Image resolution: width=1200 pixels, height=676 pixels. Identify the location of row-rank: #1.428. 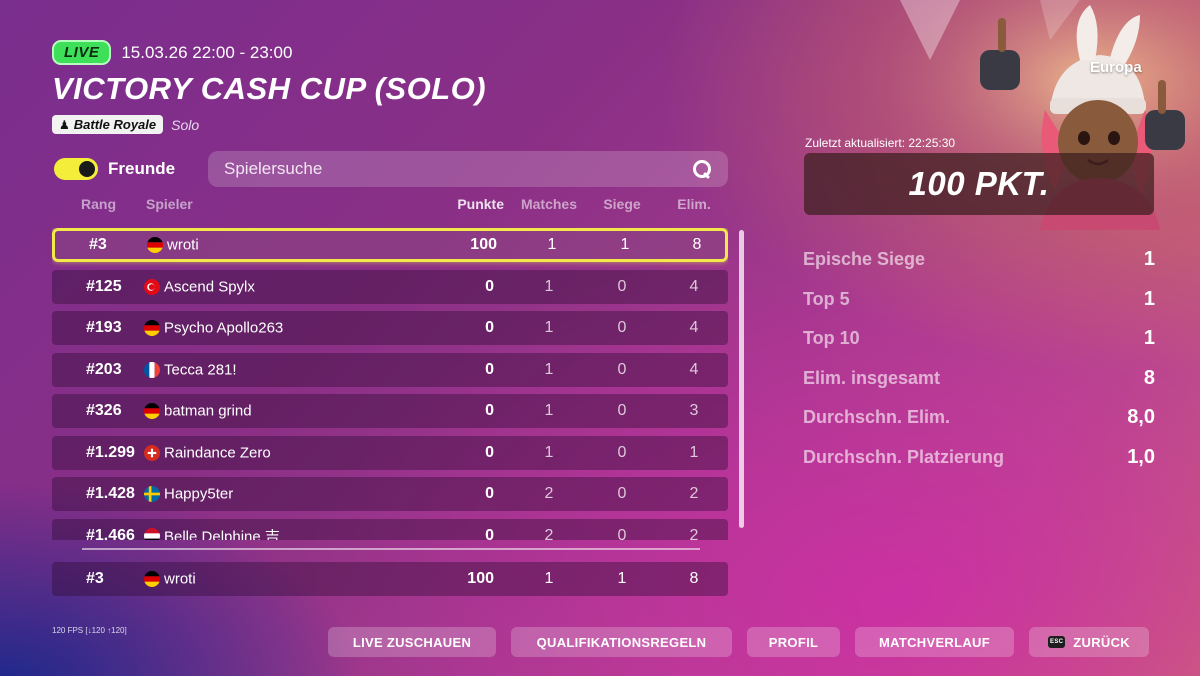
(110, 493).